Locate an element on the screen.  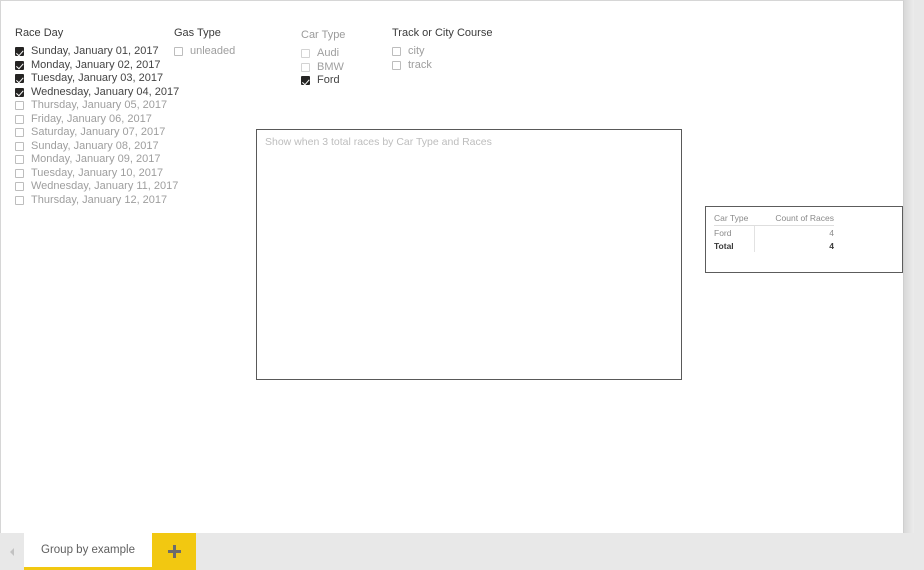
slicer-title-gas-type: Gas Type is located at coordinates (197, 33).